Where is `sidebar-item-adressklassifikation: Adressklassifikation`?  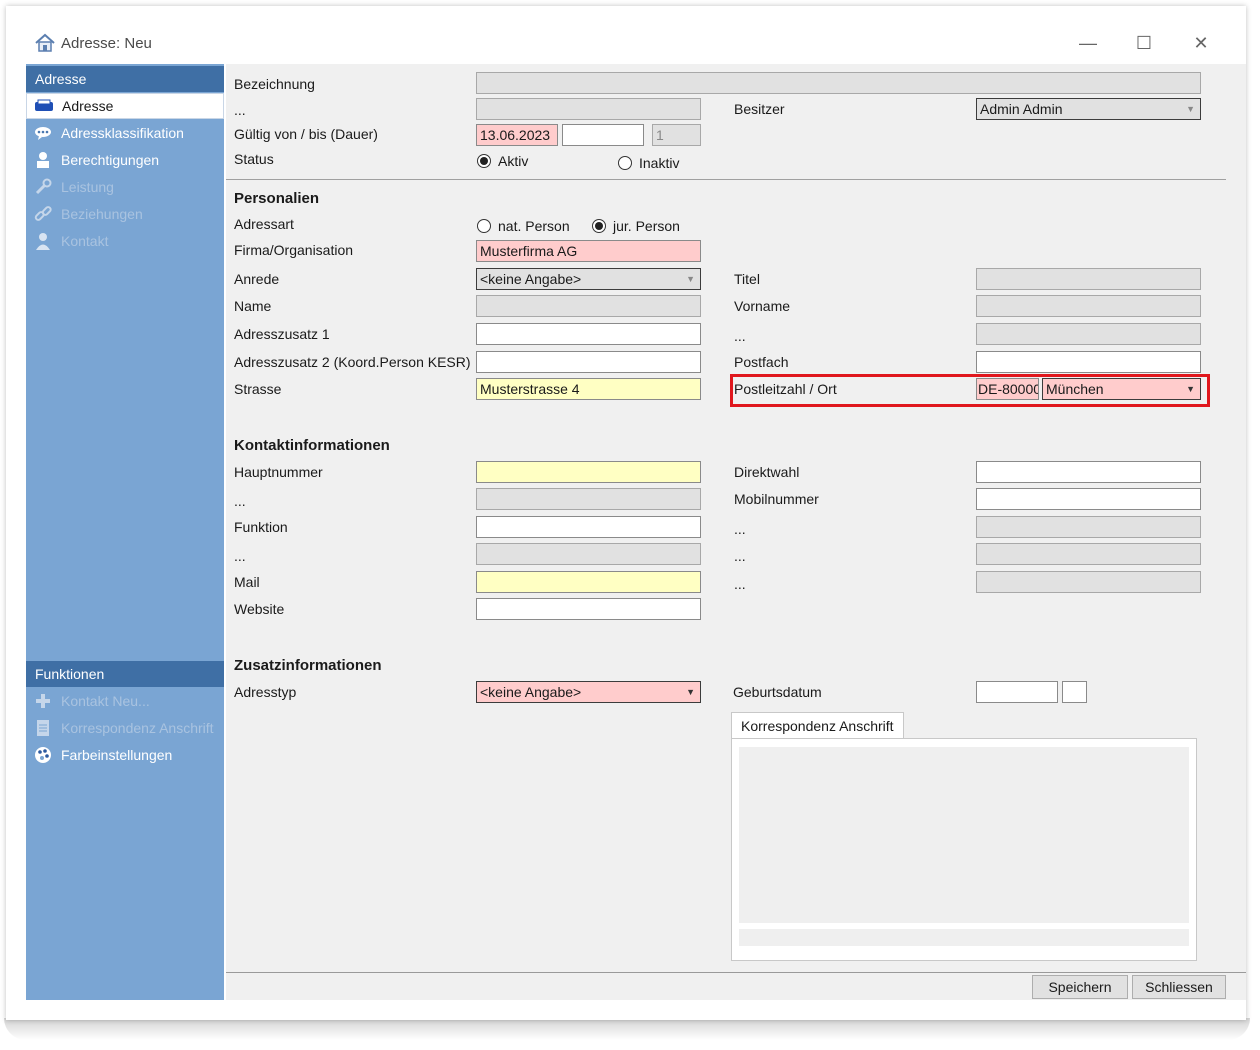 sidebar-item-adressklassifikation: Adressklassifikation is located at coordinates (125, 133).